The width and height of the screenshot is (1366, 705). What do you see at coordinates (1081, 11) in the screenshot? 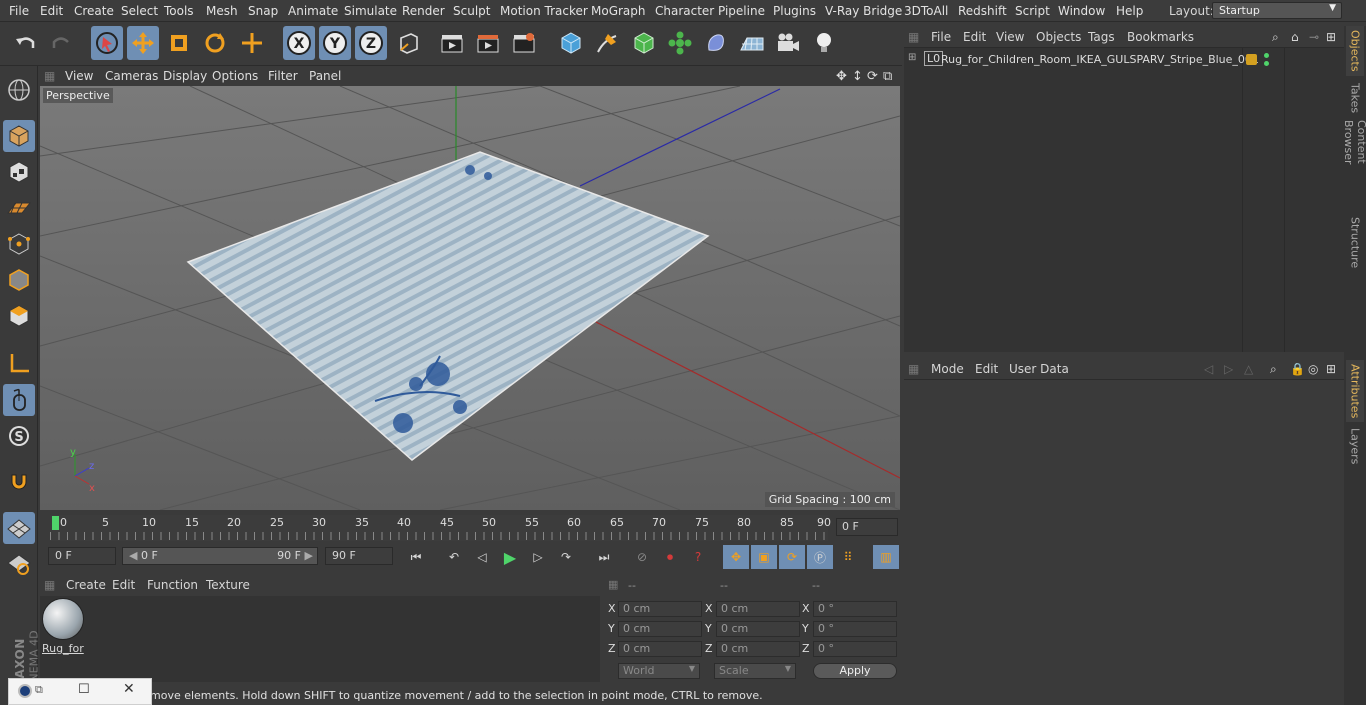
I see `menu-window: Window` at bounding box center [1081, 11].